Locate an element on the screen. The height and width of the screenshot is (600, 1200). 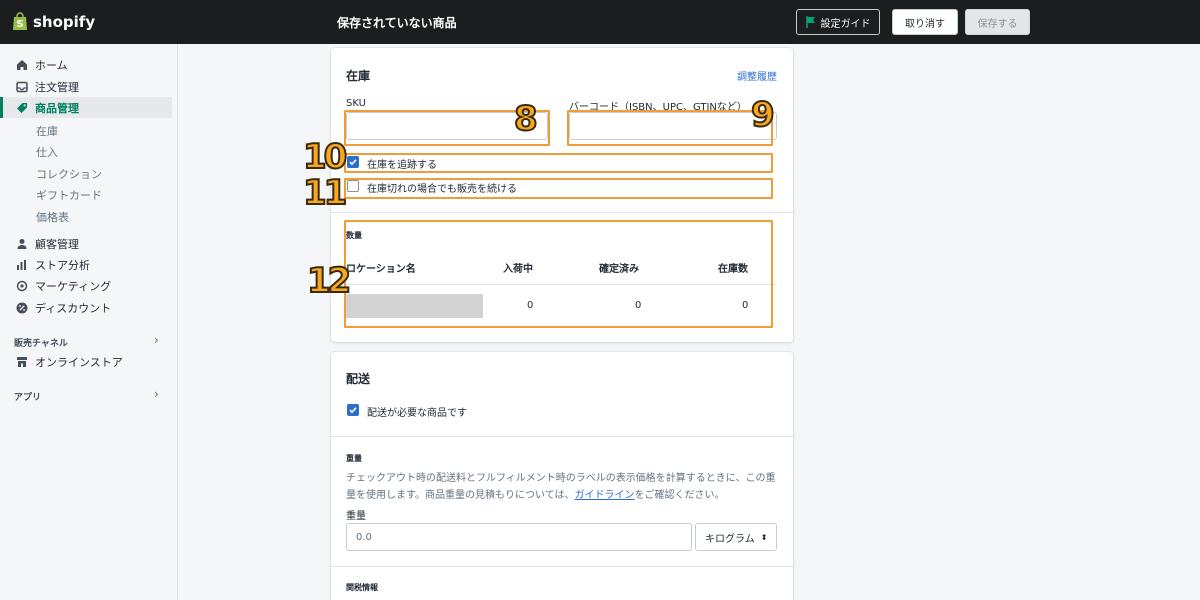
sidebar-item-online-store: オンラインストア is located at coordinates (86, 361).